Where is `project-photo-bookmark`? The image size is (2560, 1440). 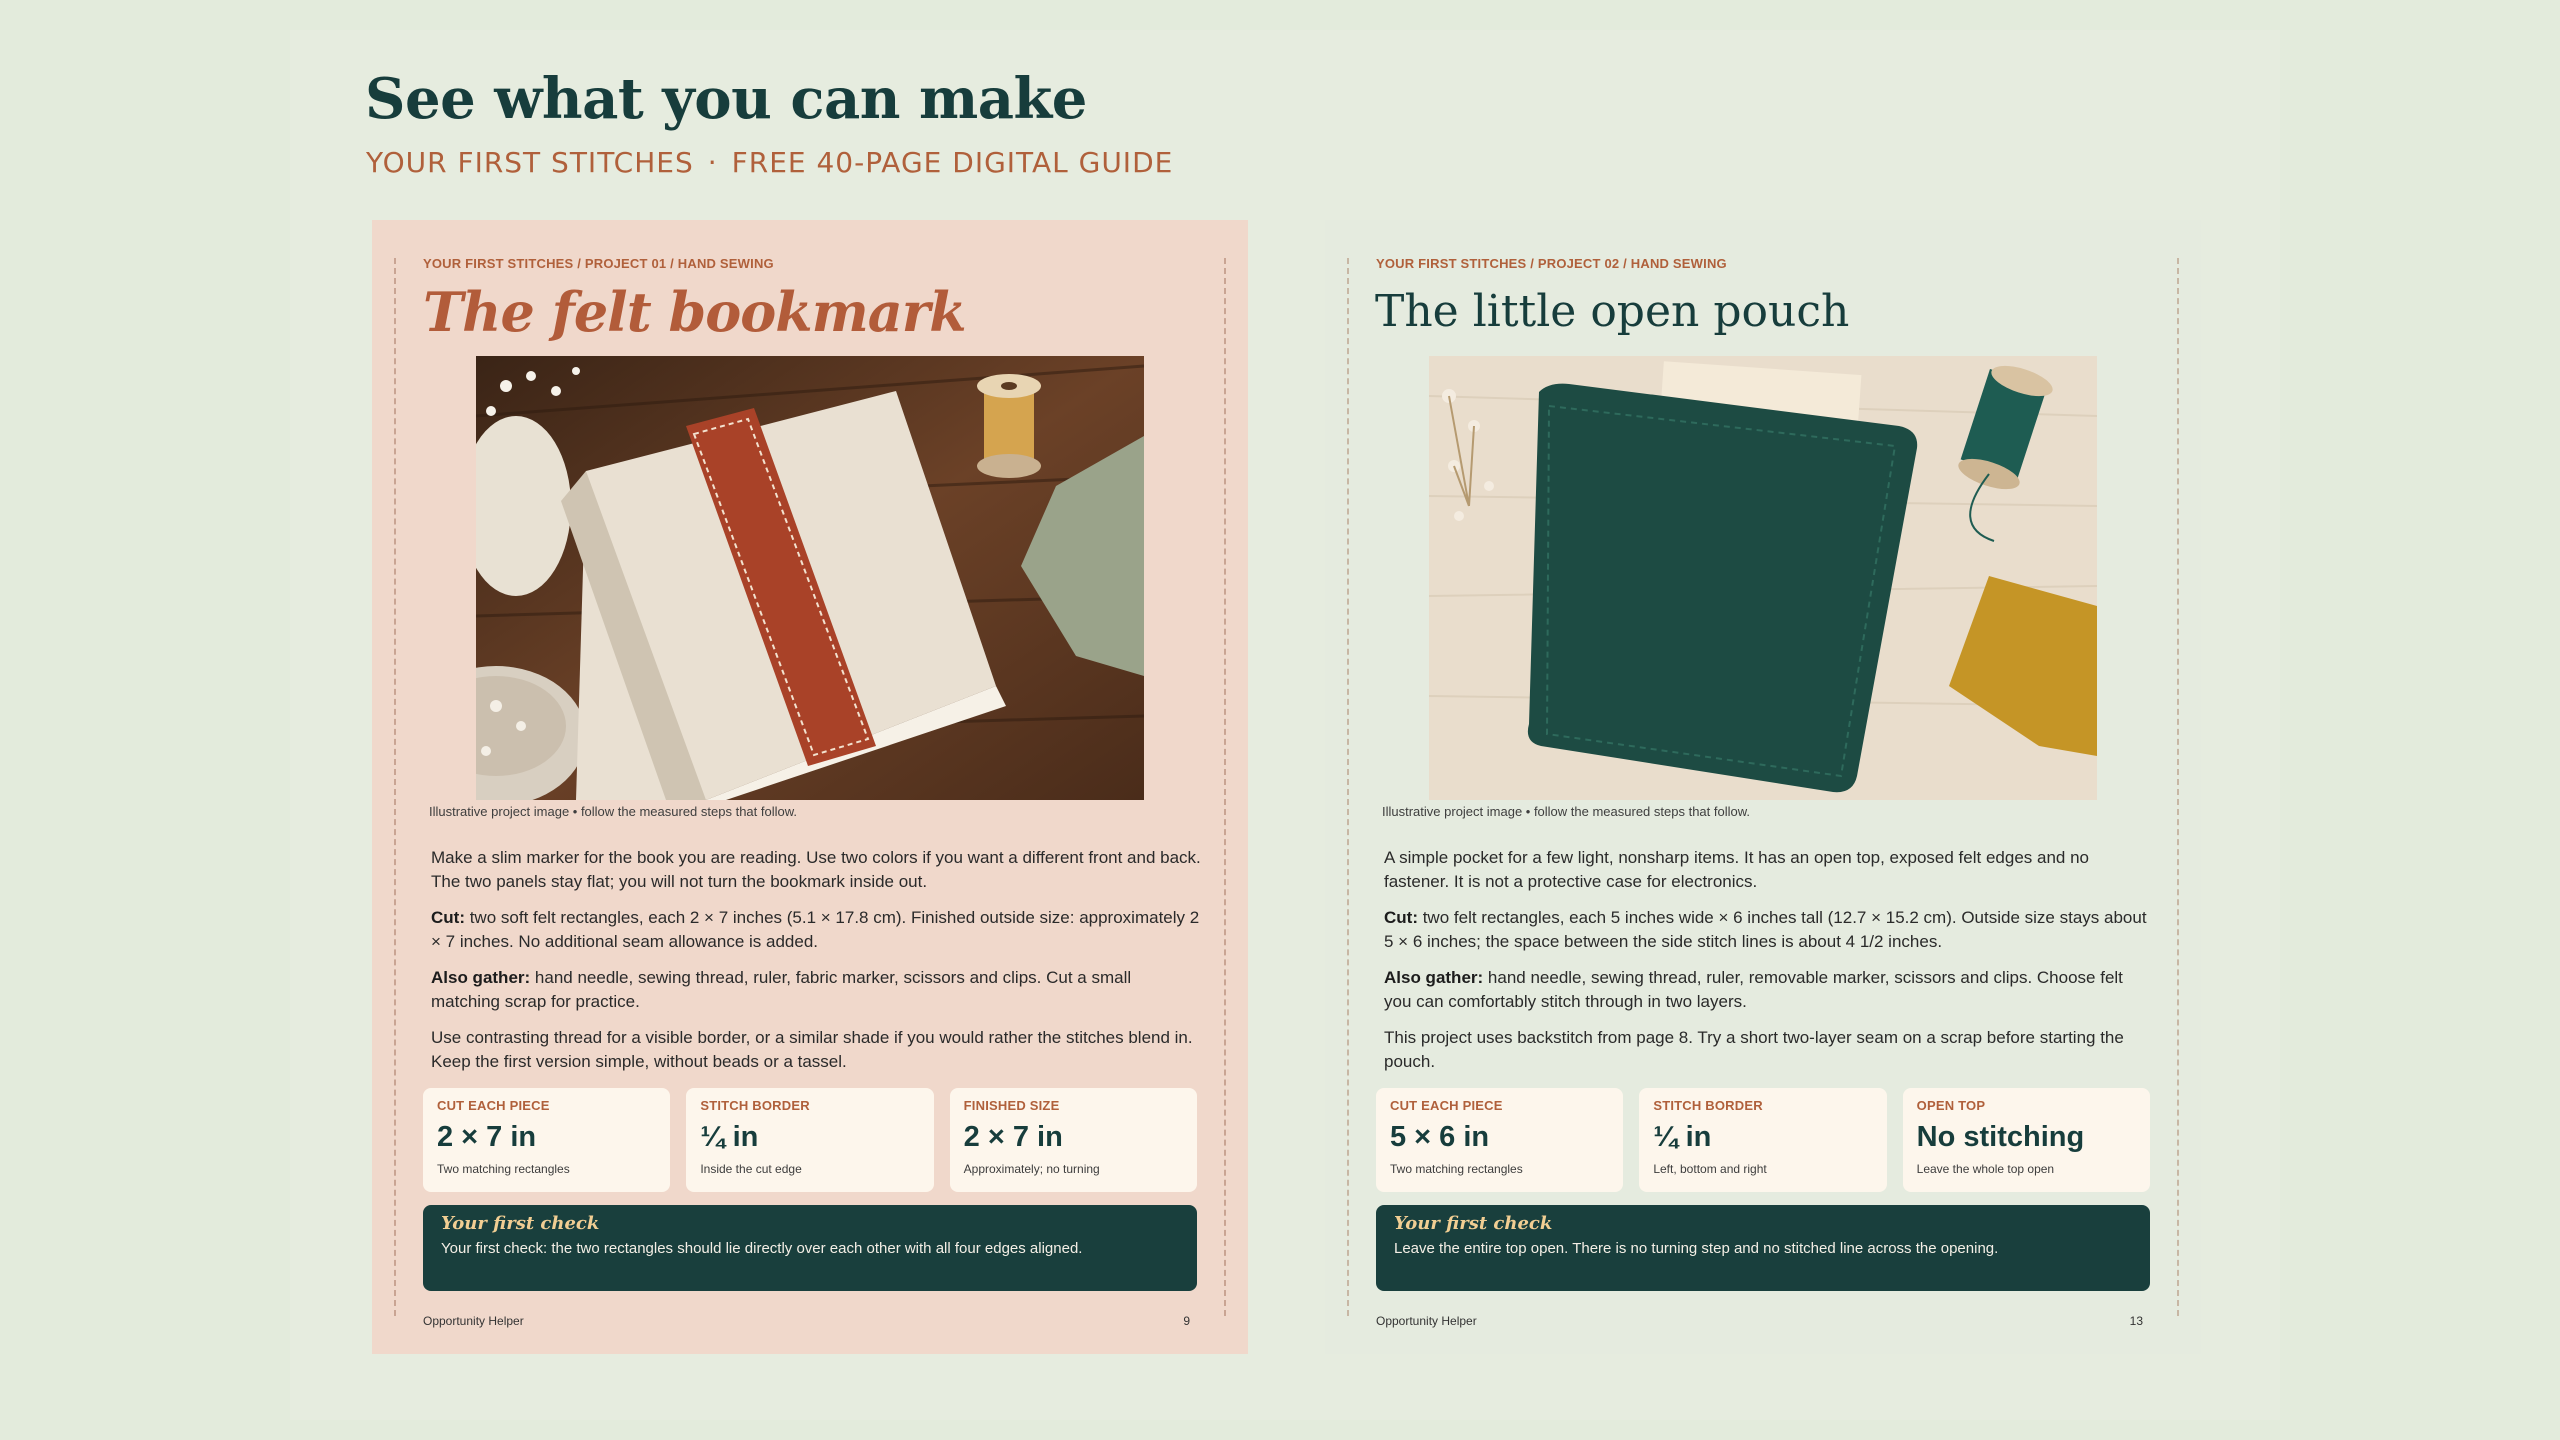
project-photo-bookmark is located at coordinates (810, 578).